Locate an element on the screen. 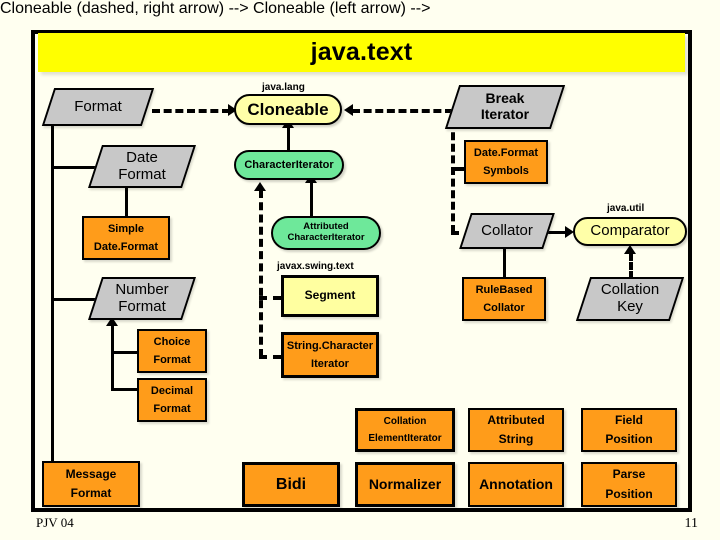 The image size is (720, 540). class-collation-key-line-0: Collation is located at coordinates (630, 290).